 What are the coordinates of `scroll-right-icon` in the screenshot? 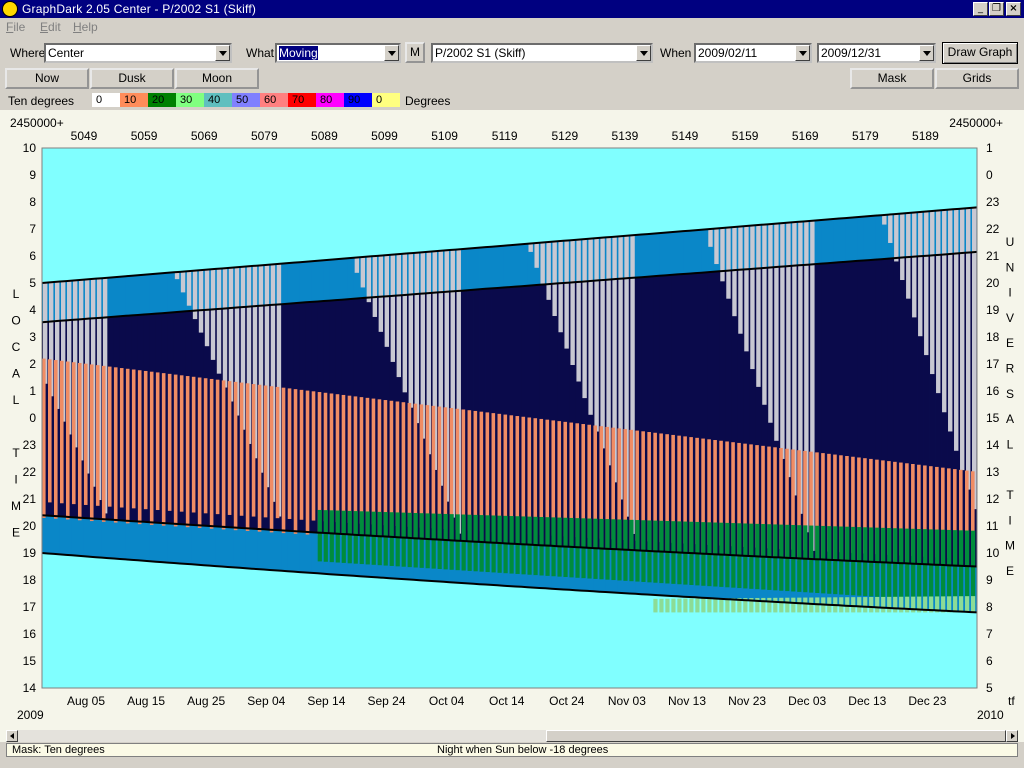 It's located at (1012, 736).